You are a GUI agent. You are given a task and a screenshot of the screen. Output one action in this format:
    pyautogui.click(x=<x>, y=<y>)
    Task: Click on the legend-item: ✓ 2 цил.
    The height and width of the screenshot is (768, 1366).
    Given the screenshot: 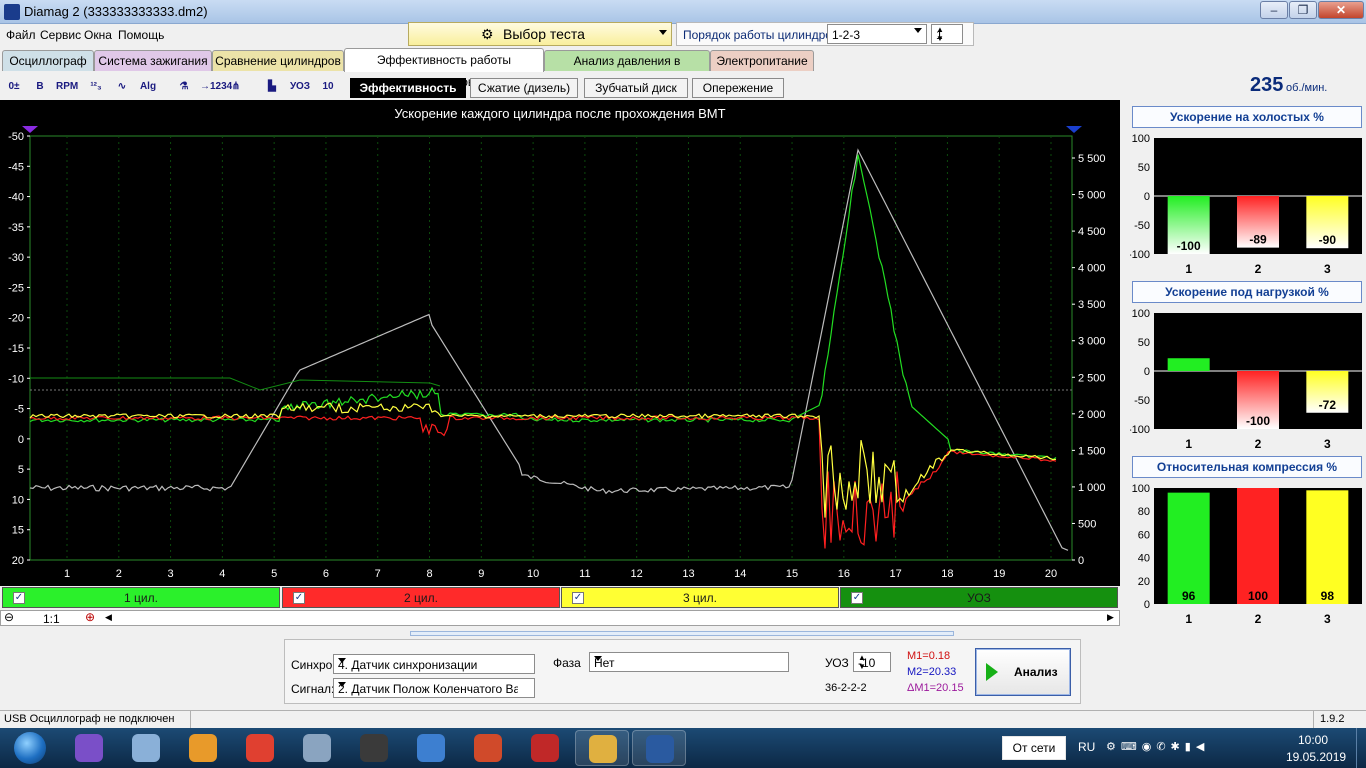 What is the action you would take?
    pyautogui.click(x=421, y=597)
    